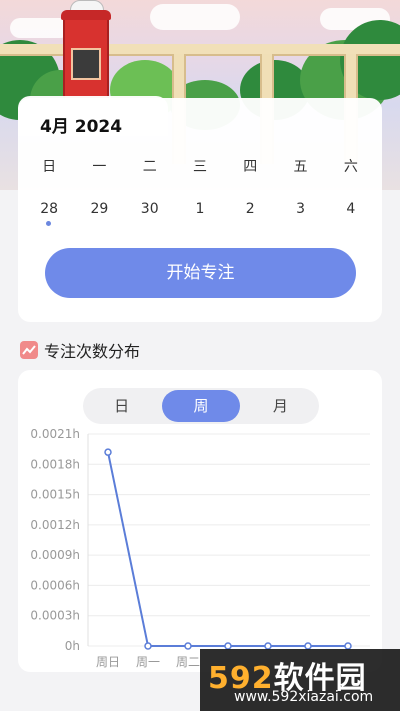 The height and width of the screenshot is (711, 400). Describe the element at coordinates (55, 585) in the screenshot. I see `y-tick-label: 0.0006h` at that location.